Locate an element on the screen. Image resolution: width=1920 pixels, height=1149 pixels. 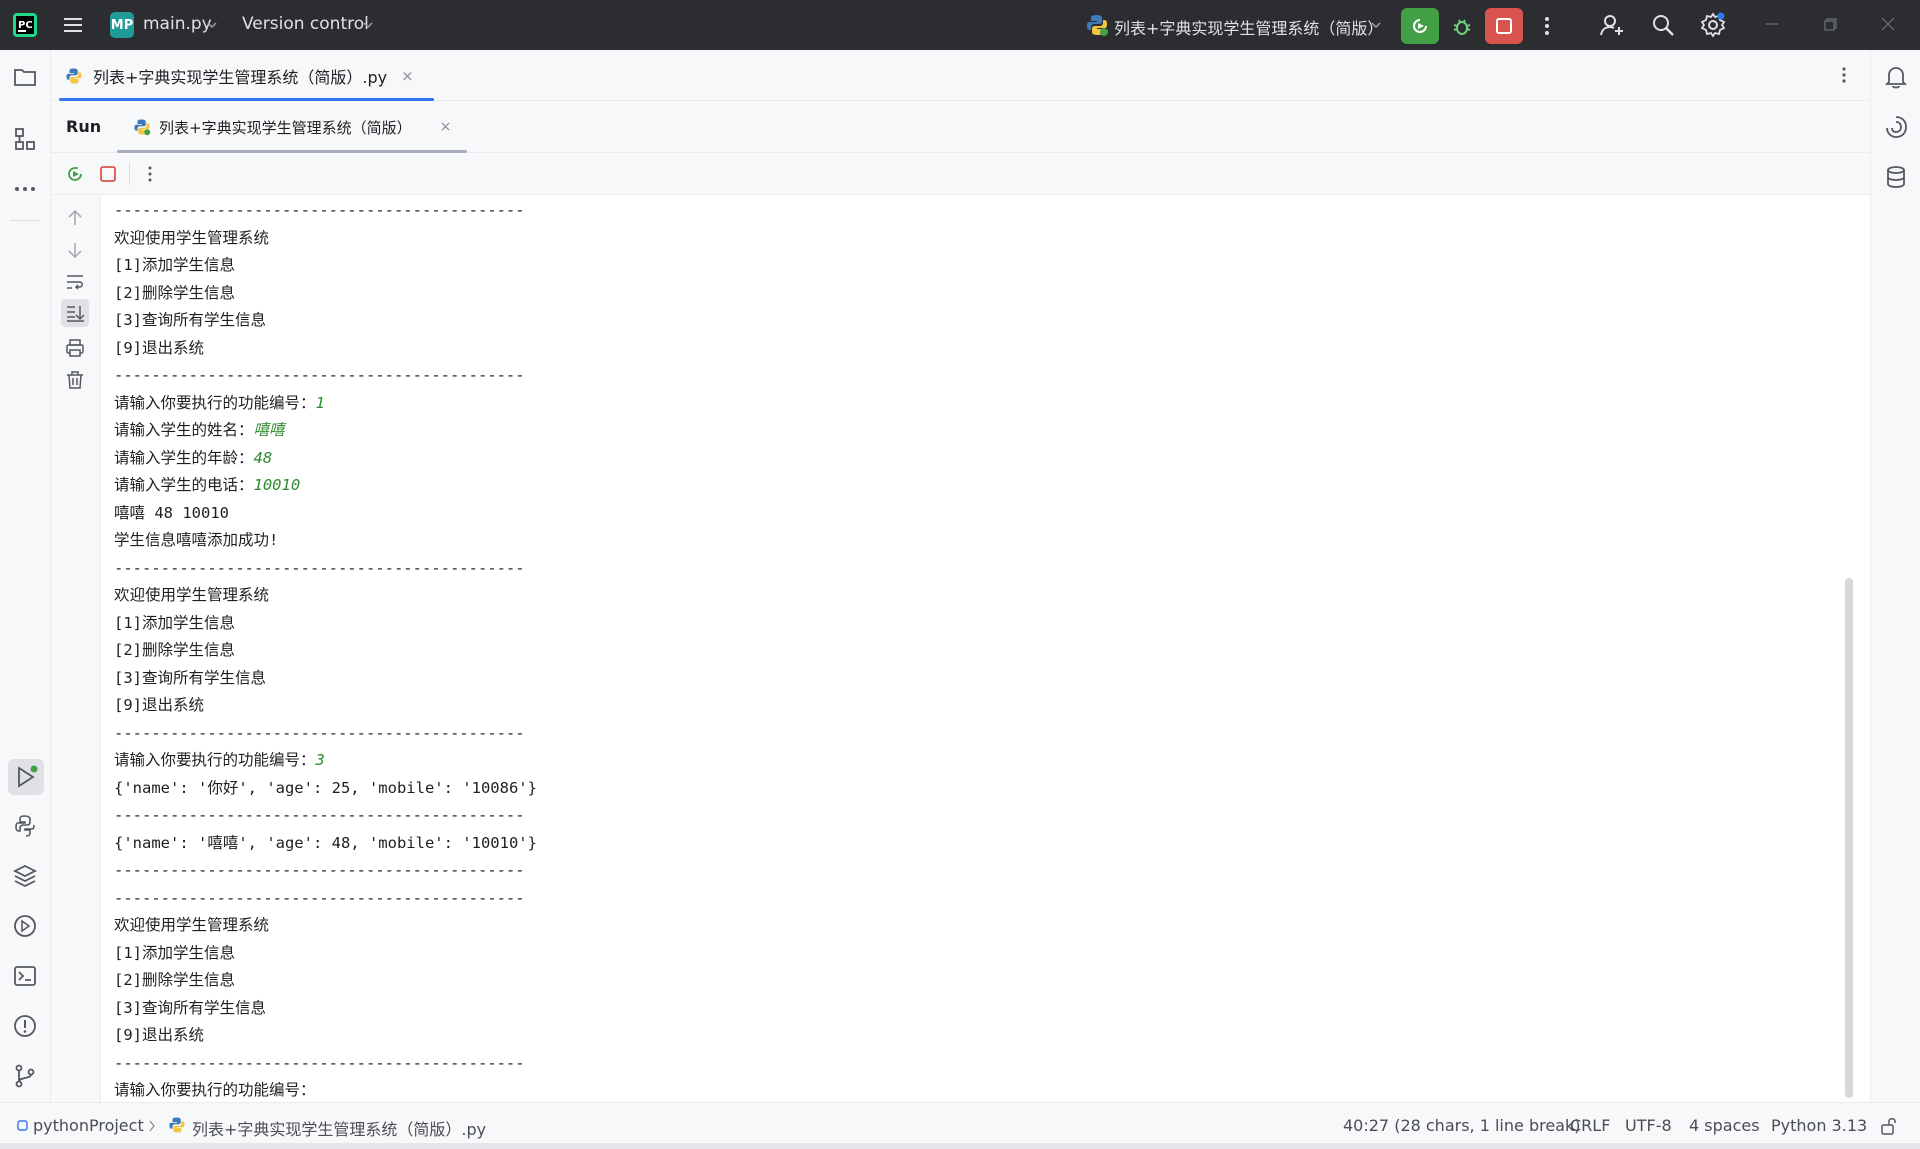
console-line: [9]退出系统 is located at coordinates (325, 1036).